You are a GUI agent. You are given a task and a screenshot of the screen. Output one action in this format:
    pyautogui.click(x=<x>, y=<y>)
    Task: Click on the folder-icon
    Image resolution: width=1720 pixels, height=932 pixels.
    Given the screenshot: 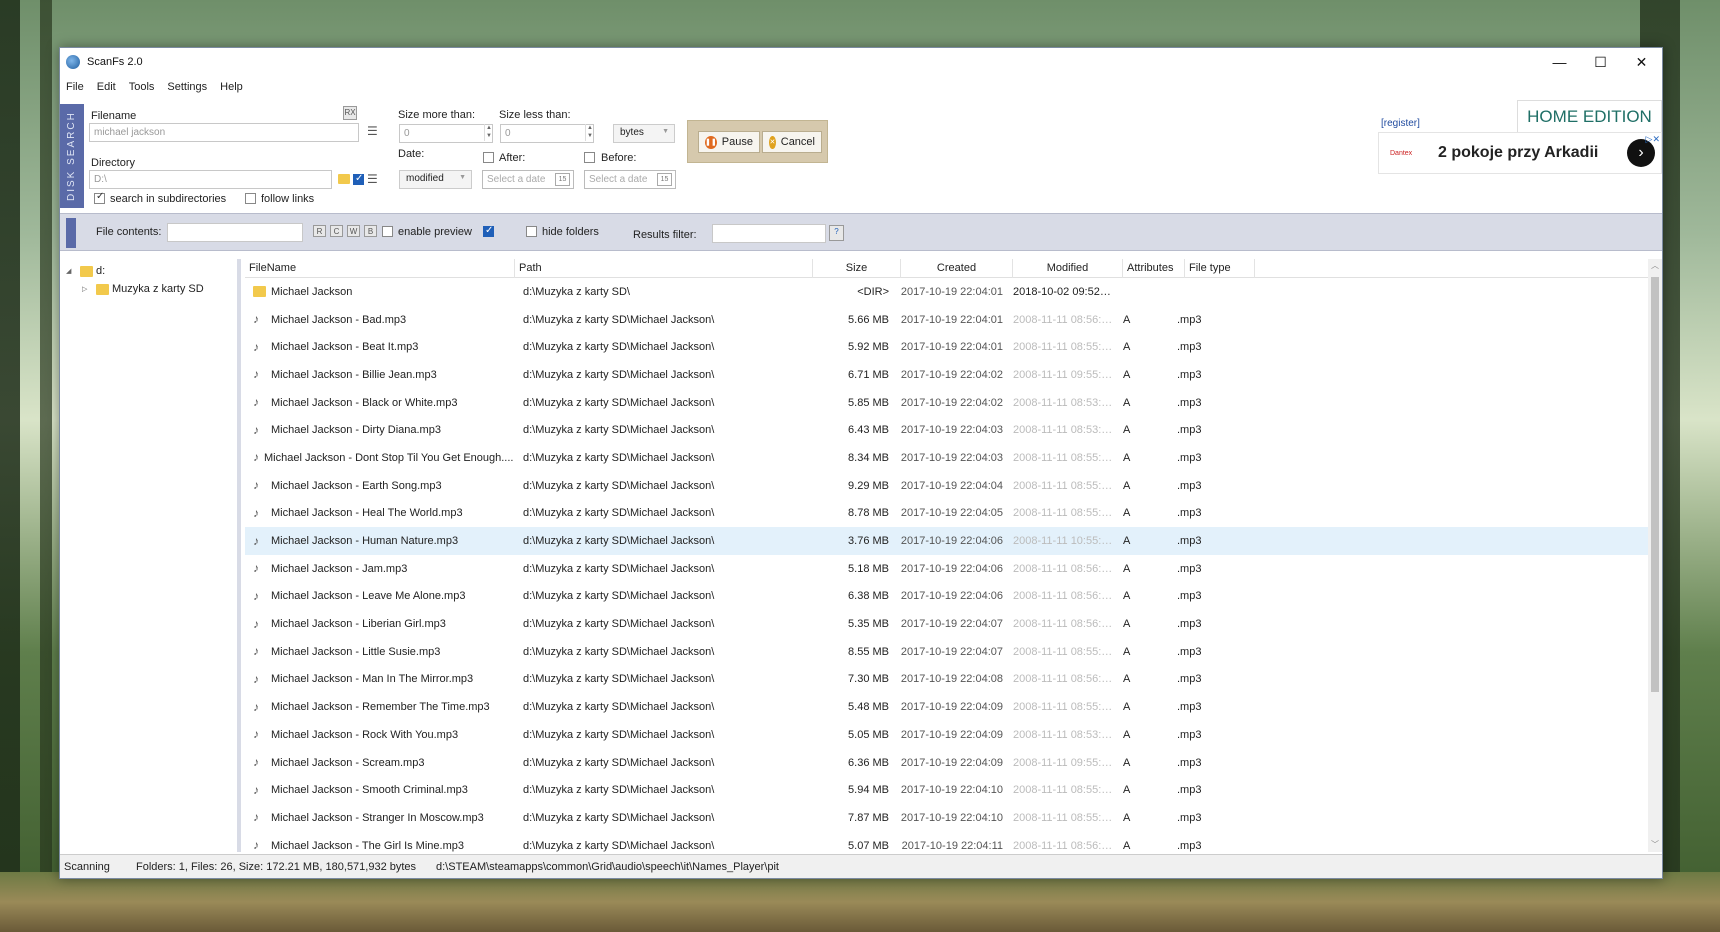 What is the action you would take?
    pyautogui.click(x=86, y=271)
    